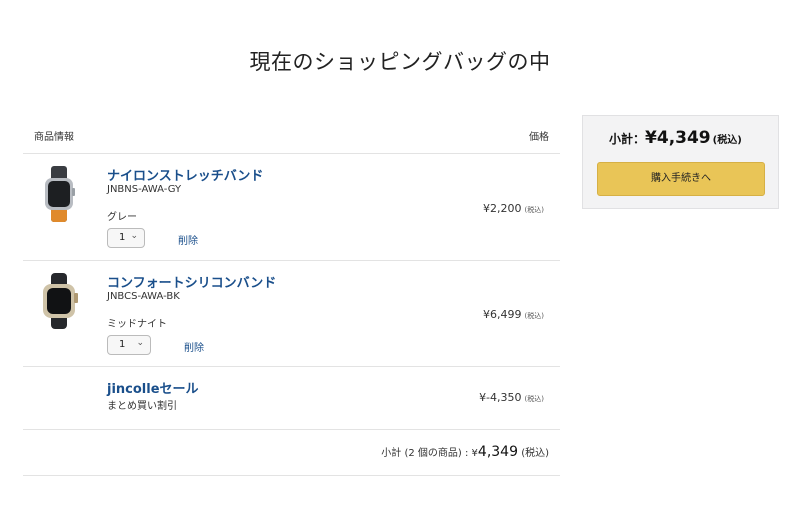 The height and width of the screenshot is (512, 800). I want to click on product-sku: JNBNS-AWA-GY, so click(144, 189).